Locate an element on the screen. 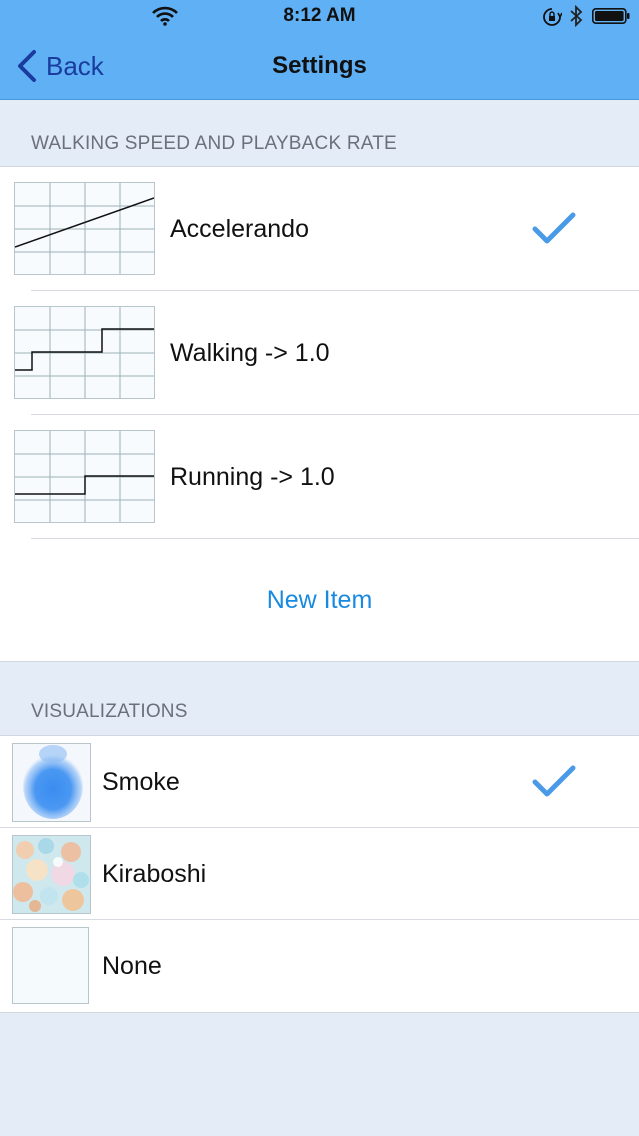  row-label: Walking -> 1.0 is located at coordinates (250, 353).